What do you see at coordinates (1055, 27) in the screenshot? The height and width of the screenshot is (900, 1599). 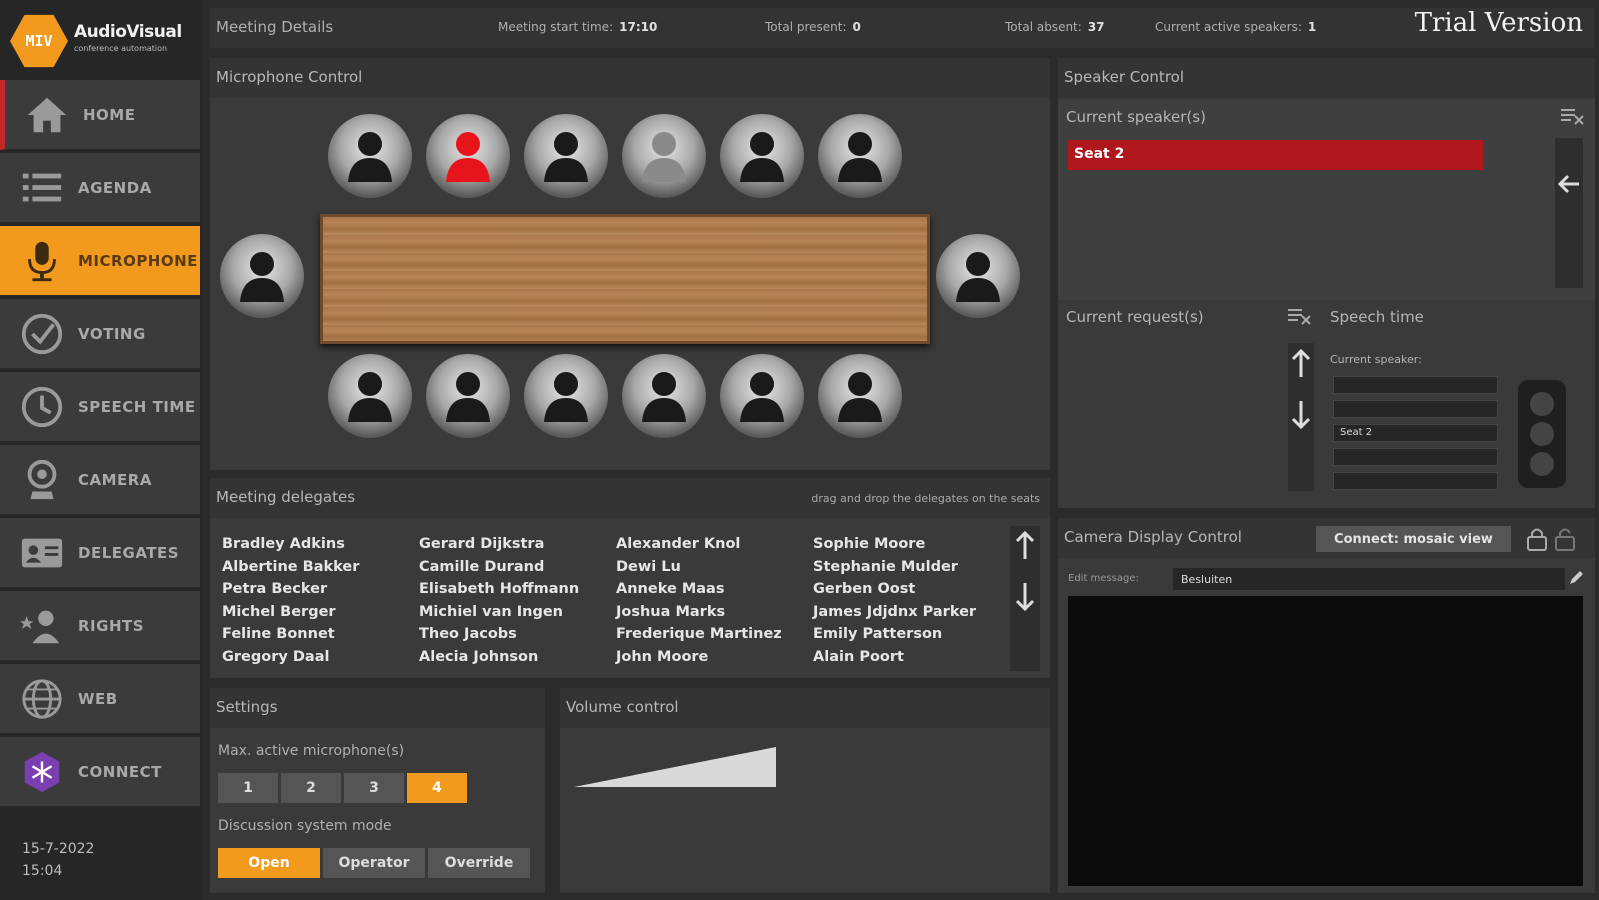 I see `total-absent: Total absent: 37` at bounding box center [1055, 27].